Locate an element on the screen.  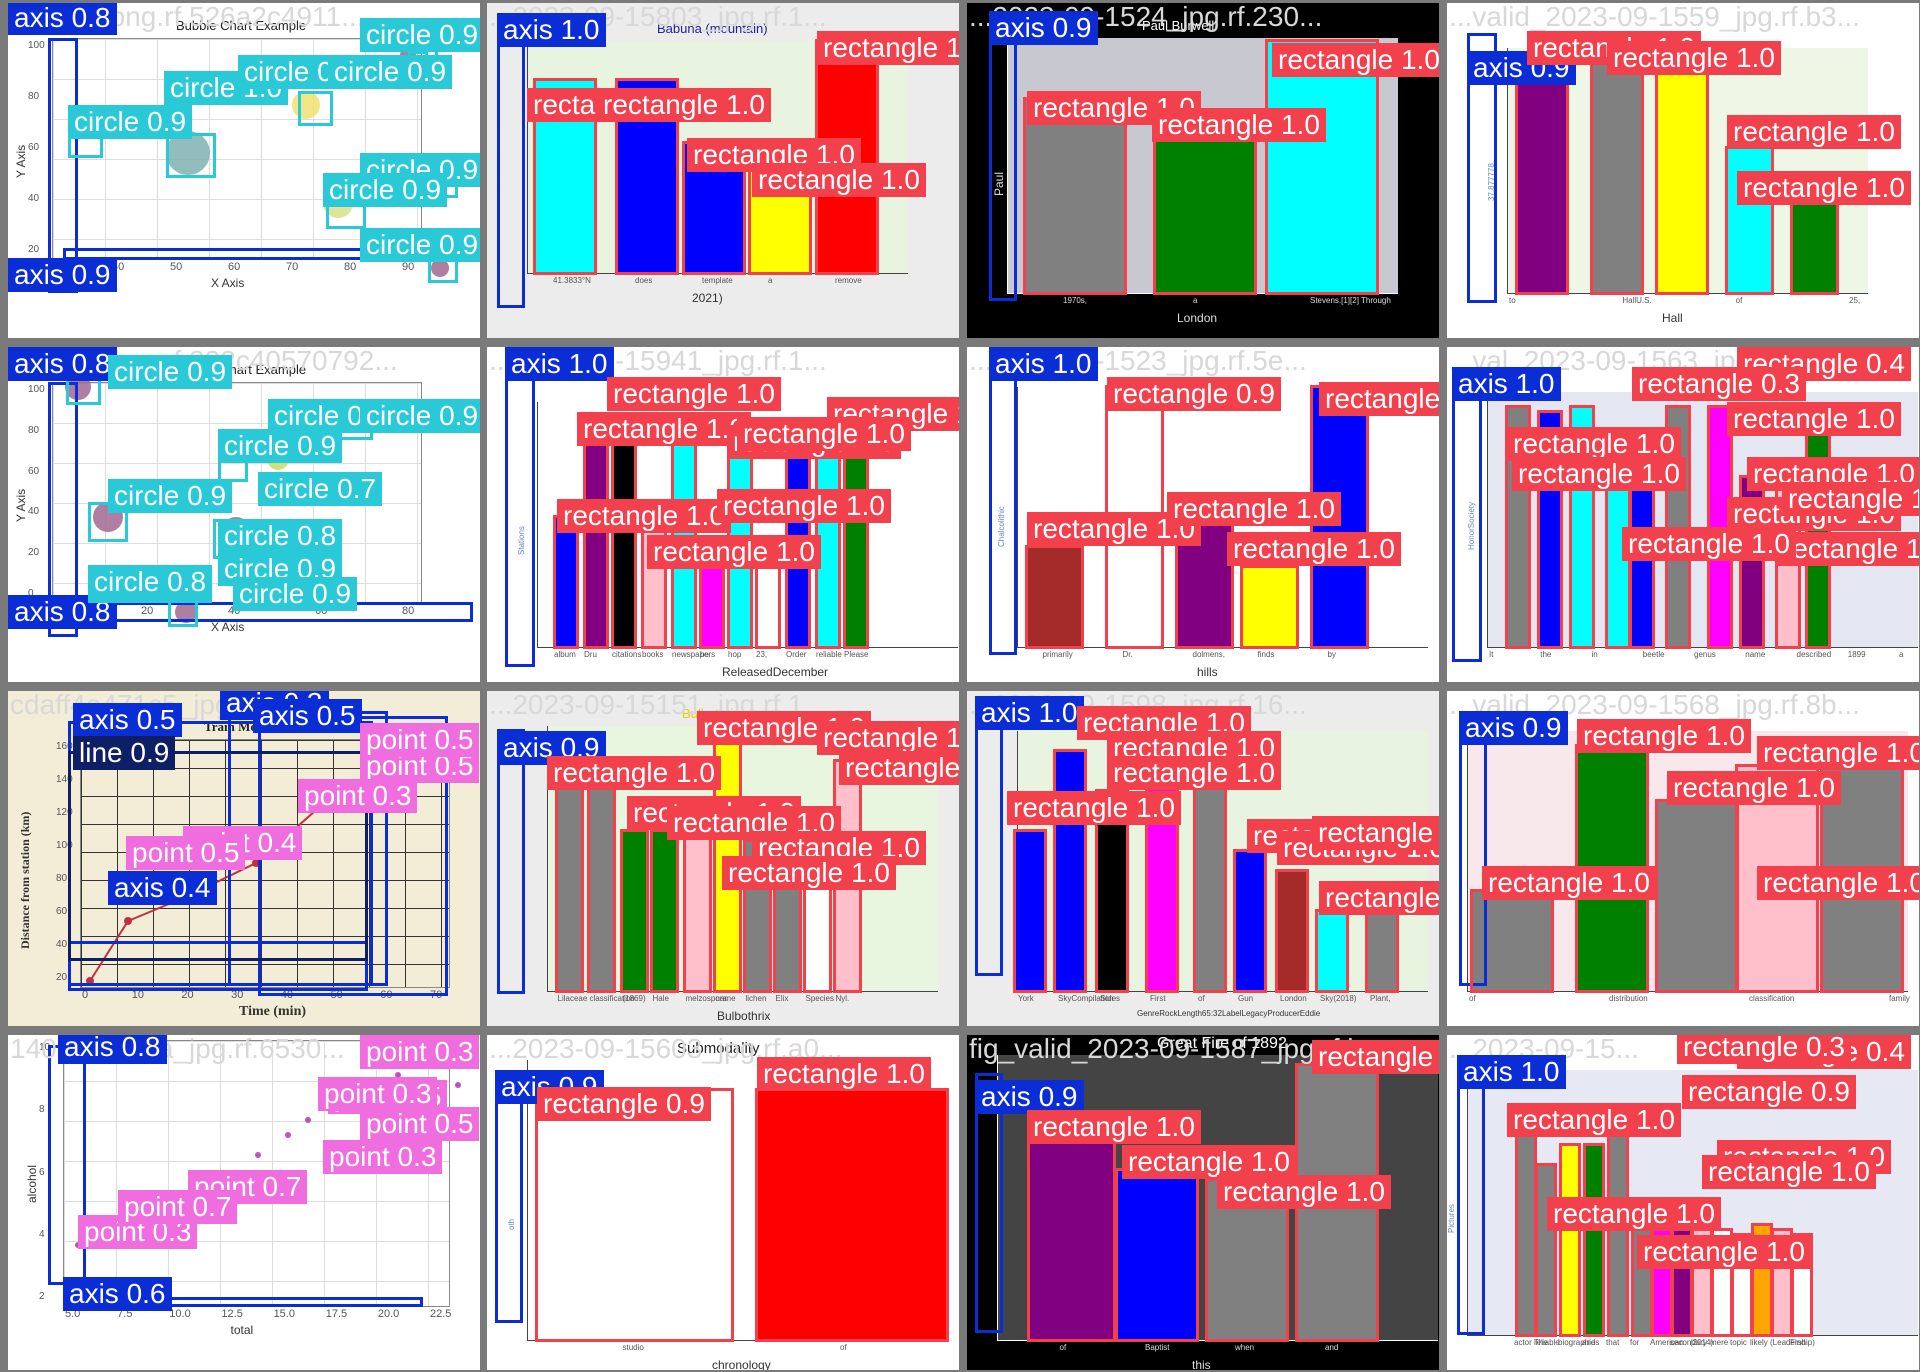
x-tick-label: books is located at coordinates (653, 654).